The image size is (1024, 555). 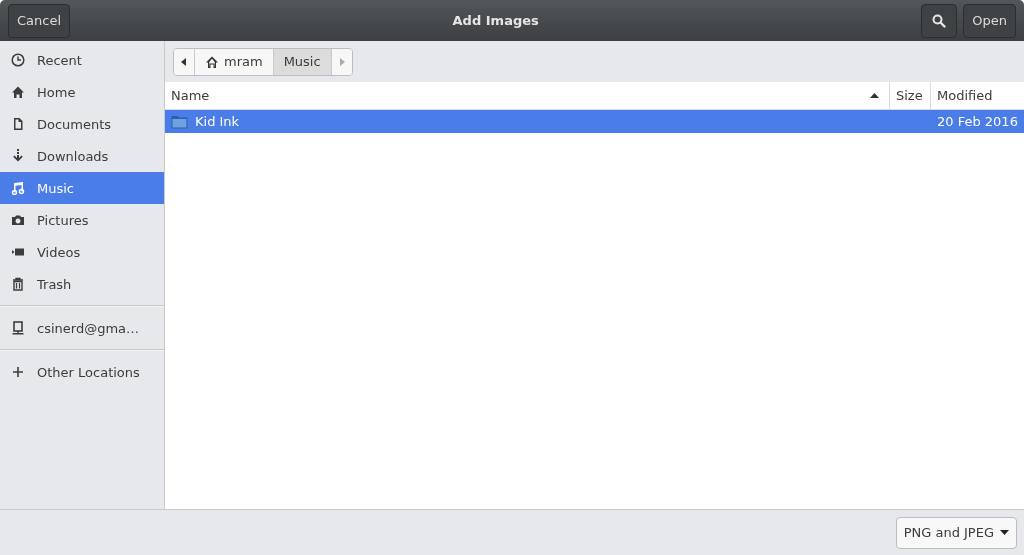 What do you see at coordinates (18, 328) in the screenshot?
I see `drive-icon` at bounding box center [18, 328].